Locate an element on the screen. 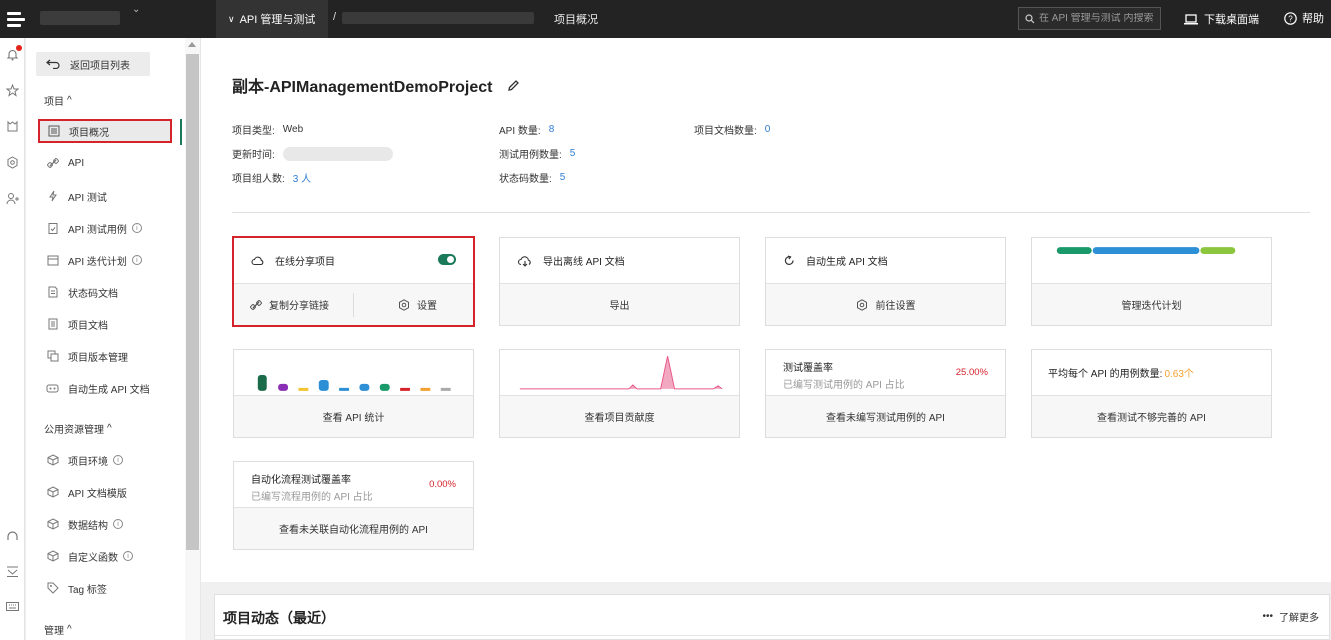 The height and width of the screenshot is (640, 1331). app-logo-icon is located at coordinates (16, 19).